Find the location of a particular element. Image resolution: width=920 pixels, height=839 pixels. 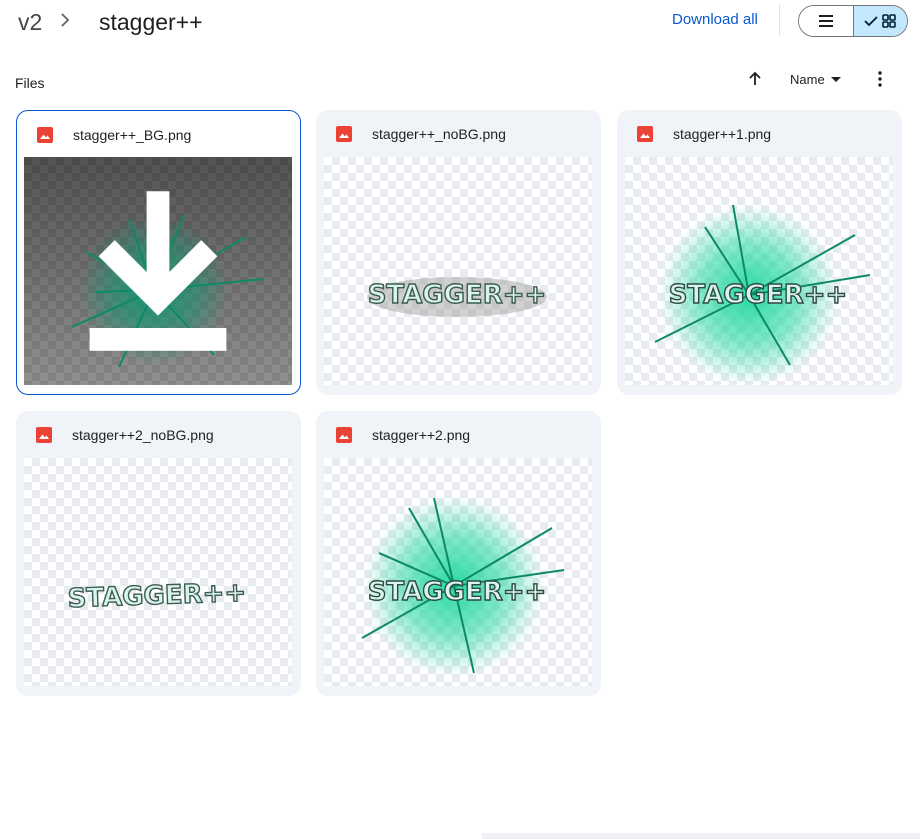

file-card: stagger++_BG.png is located at coordinates (158, 252).